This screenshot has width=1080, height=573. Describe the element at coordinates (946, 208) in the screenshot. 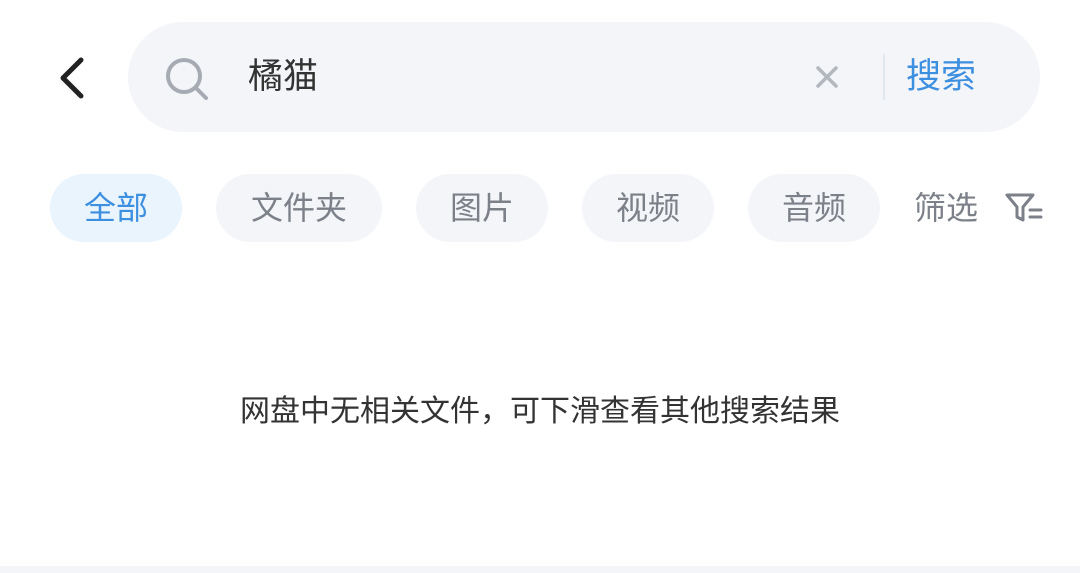

I see `filter-button-label: 筛选` at that location.